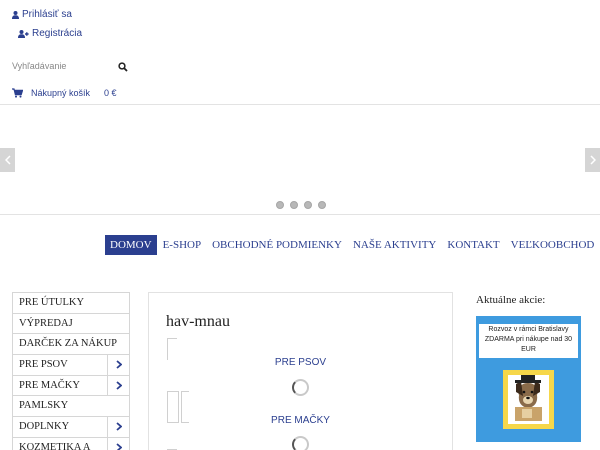 This screenshot has width=600, height=450. What do you see at coordinates (71, 427) in the screenshot?
I see `sidebar-item: DOPLNKY` at bounding box center [71, 427].